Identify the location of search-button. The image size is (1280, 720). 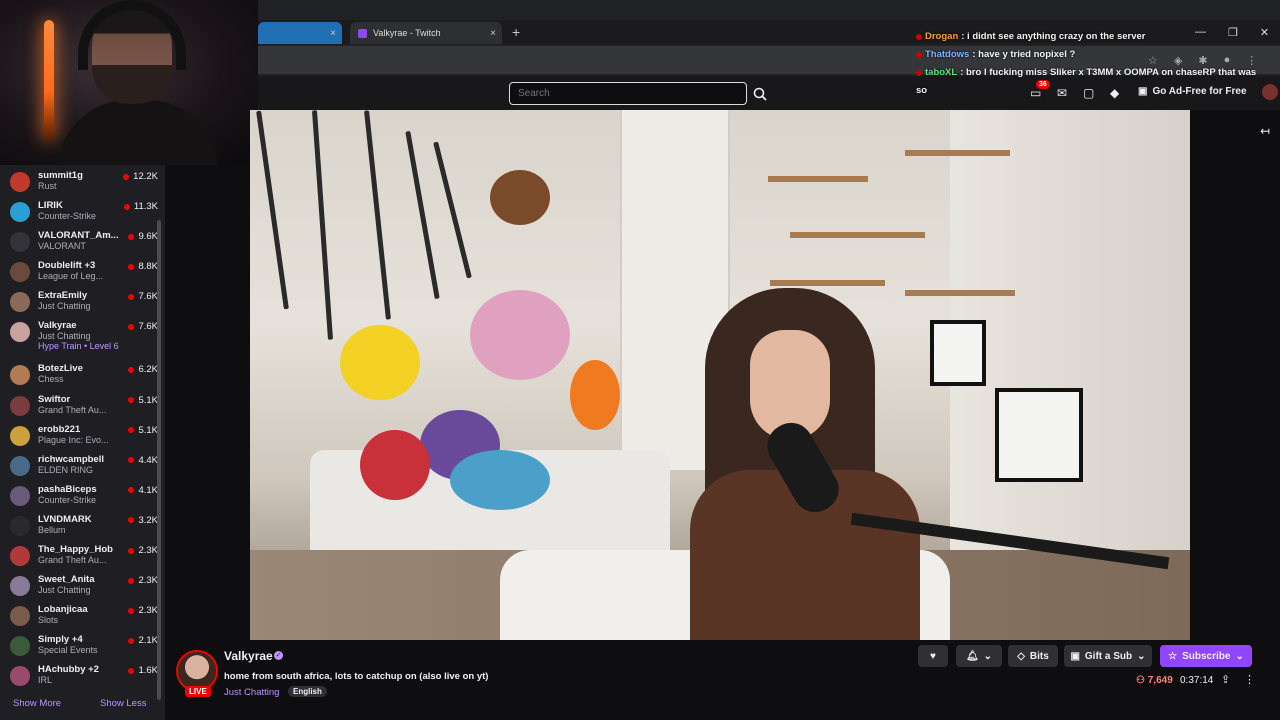
(760, 93).